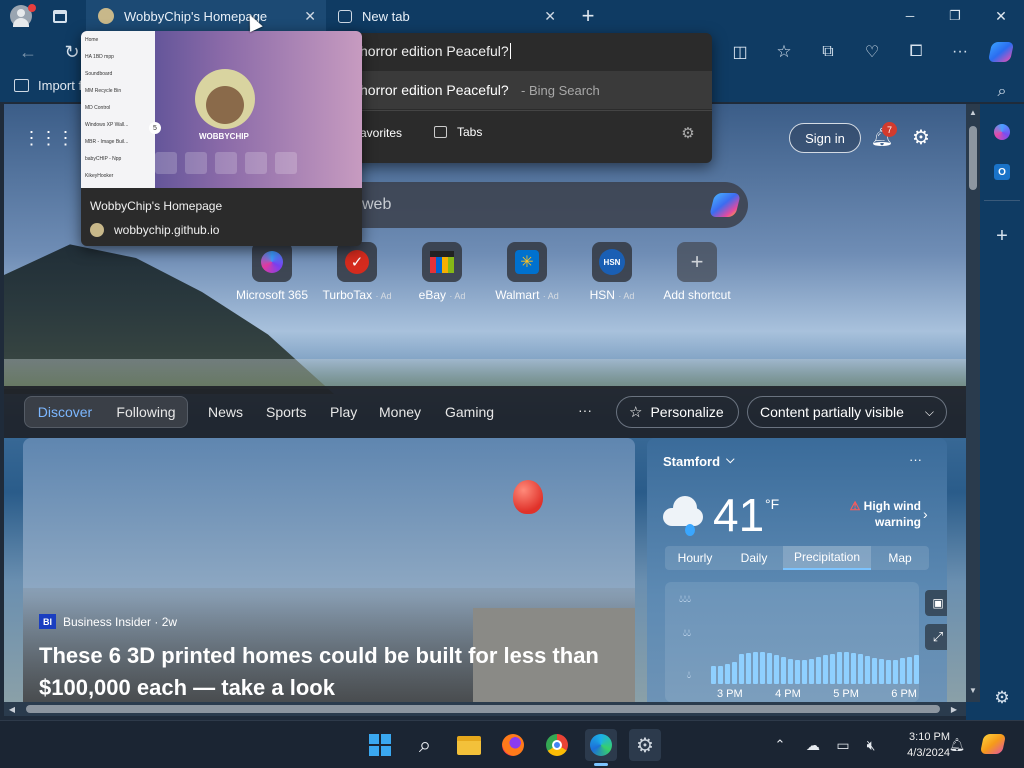  I want to click on vertical-scrollbar: ▲ ▼, so click(973, 403).